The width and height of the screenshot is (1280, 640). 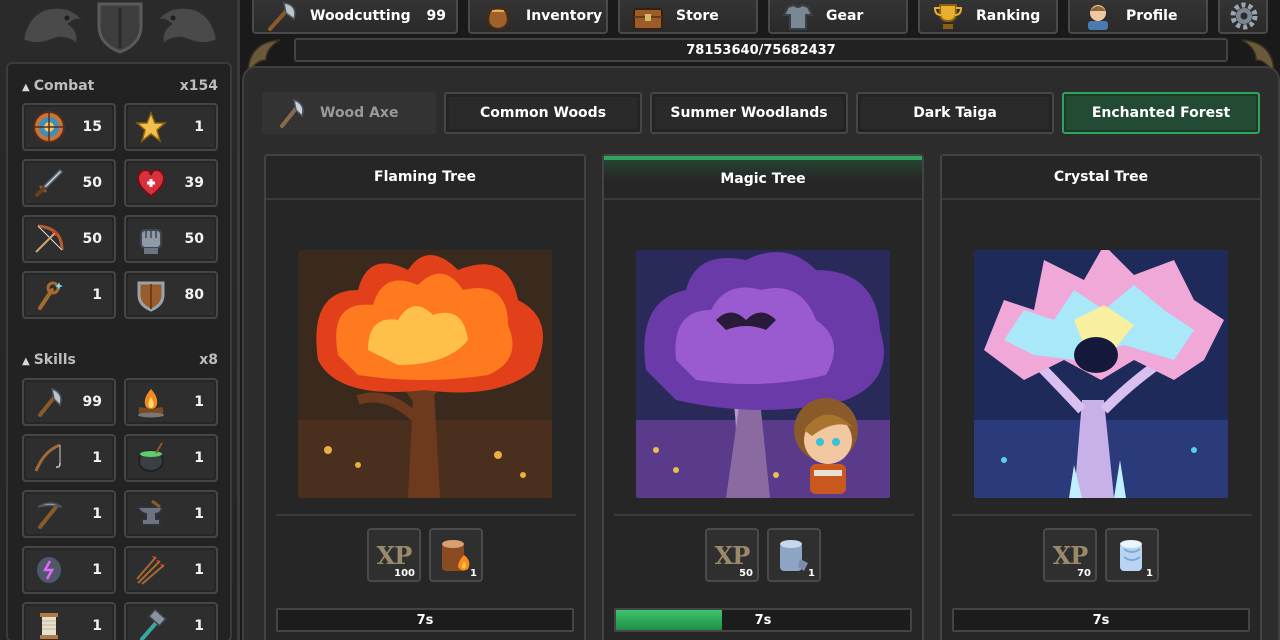 What do you see at coordinates (208, 360) in the screenshot?
I see `skills-count: x8` at bounding box center [208, 360].